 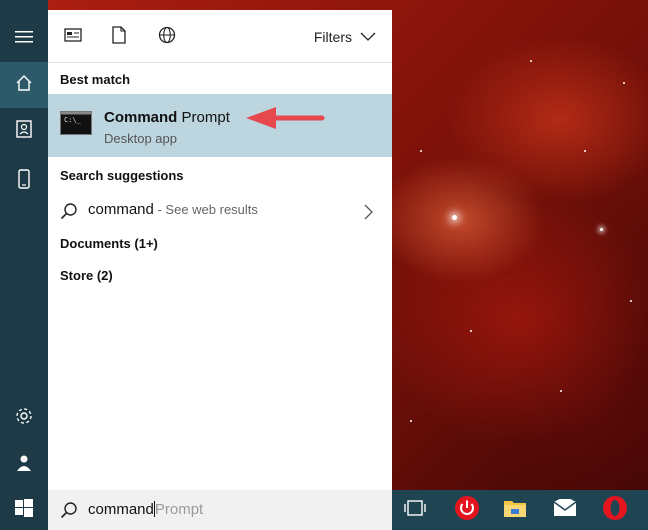 I want to click on command-prompt-result: C:\_ Command Prompt Desktop app, so click(x=220, y=125).